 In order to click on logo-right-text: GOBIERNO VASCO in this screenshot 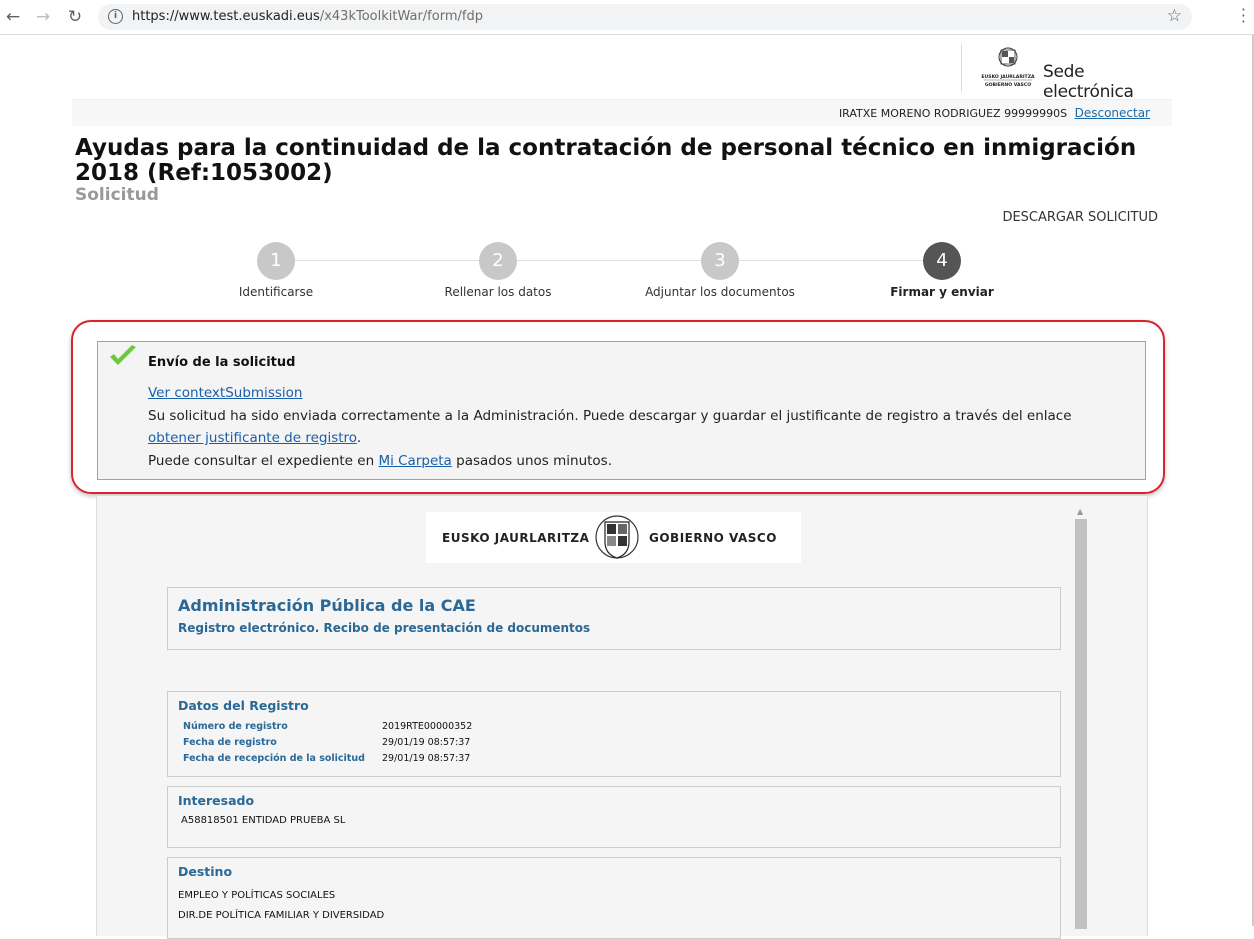, I will do `click(713, 538)`.